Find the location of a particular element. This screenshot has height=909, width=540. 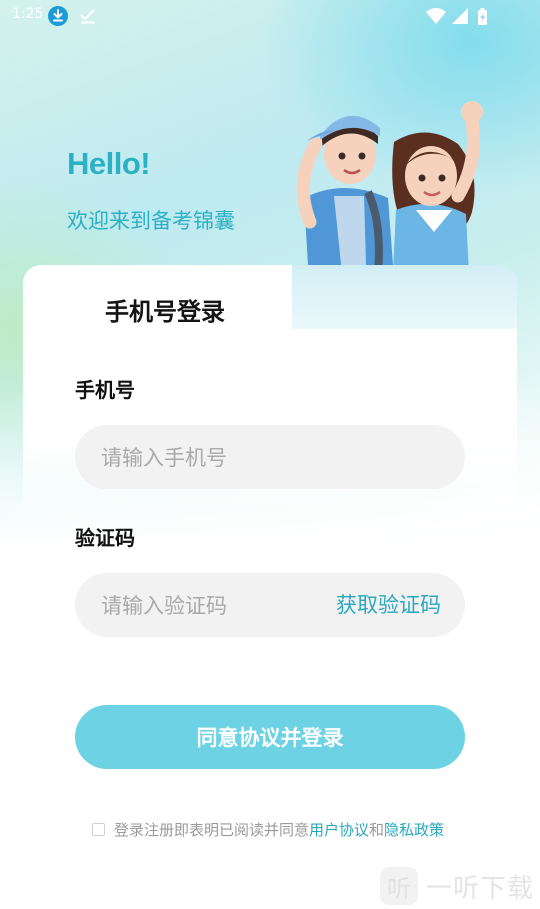

watermark-logo: 听 is located at coordinates (399, 886).